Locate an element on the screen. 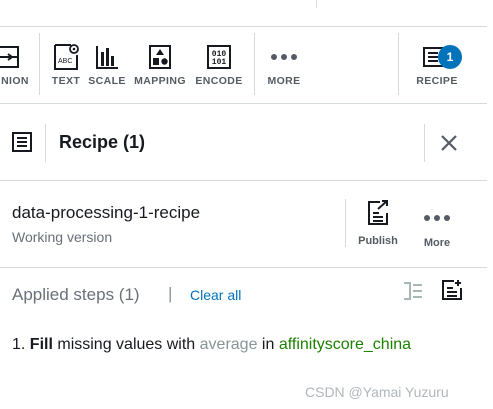 Image resolution: width=493 pixels, height=409 pixels. recipe-more-button: More is located at coordinates (437, 229).